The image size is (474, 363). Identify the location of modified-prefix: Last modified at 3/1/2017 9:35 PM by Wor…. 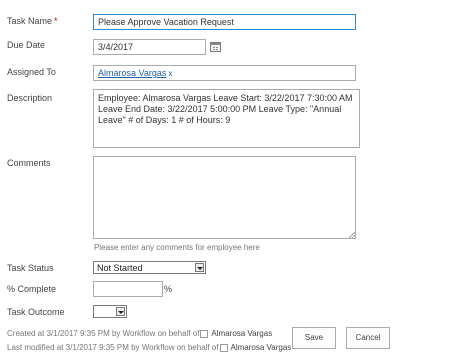
(113, 347).